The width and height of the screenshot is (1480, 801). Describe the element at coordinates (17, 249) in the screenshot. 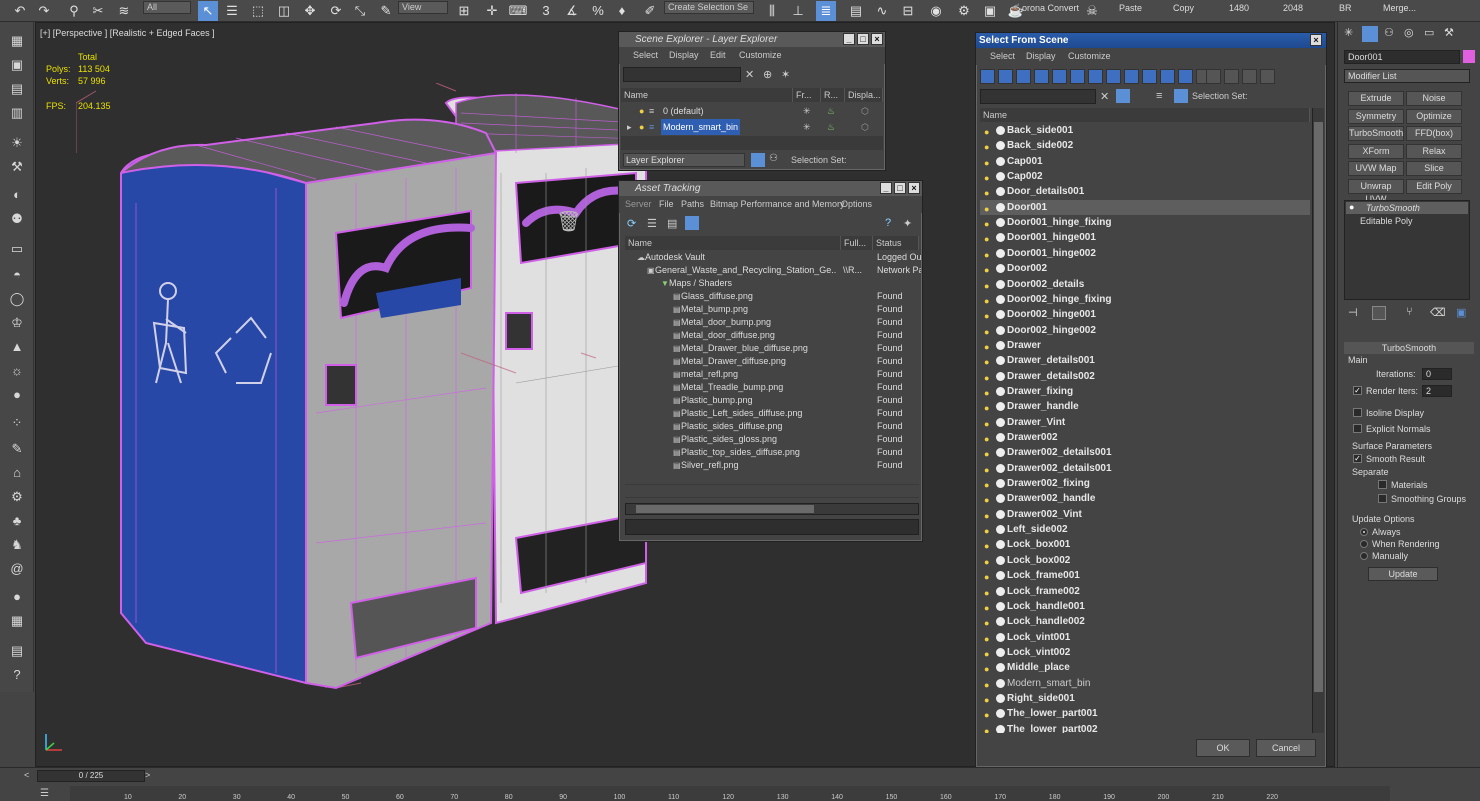

I see `box-icon: ▭` at that location.